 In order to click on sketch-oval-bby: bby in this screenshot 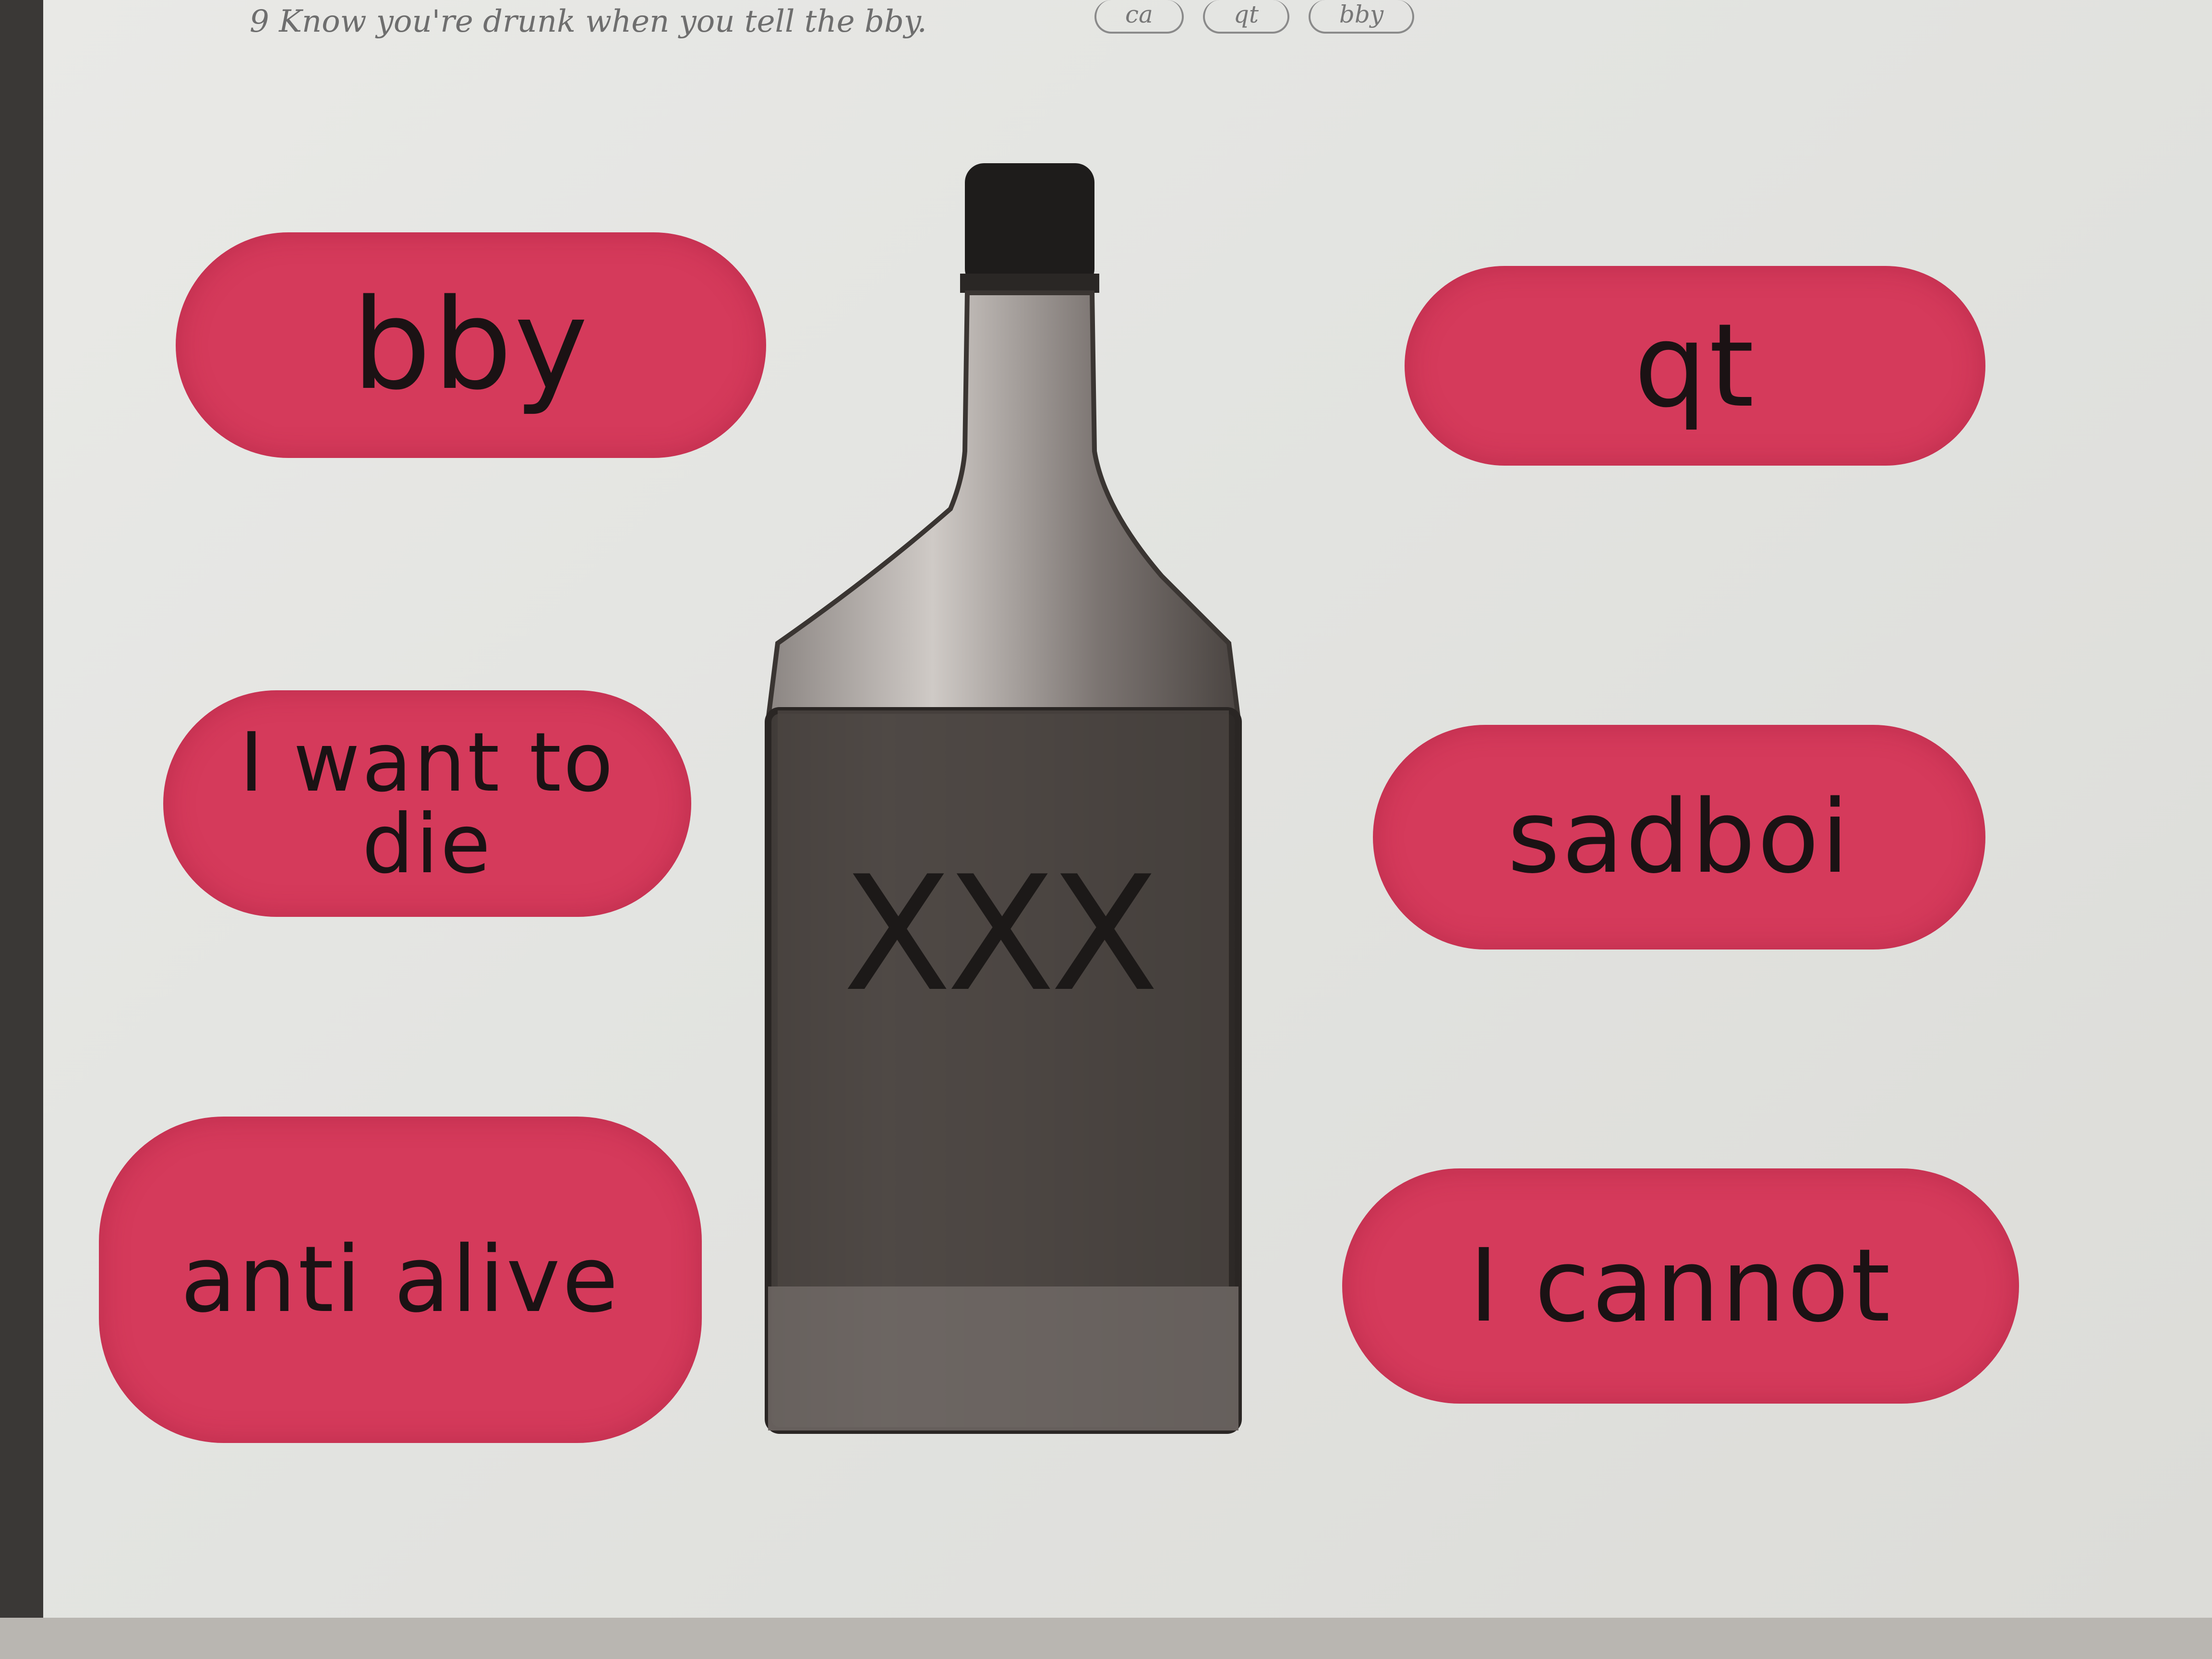, I will do `click(1361, 17)`.